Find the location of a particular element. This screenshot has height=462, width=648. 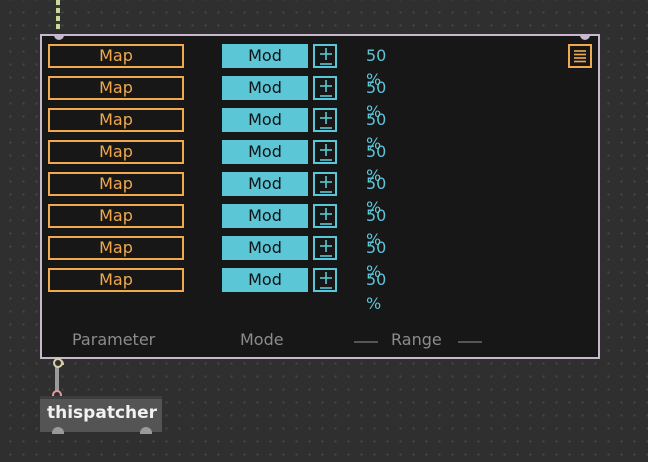

range-dash-left is located at coordinates (366, 342).